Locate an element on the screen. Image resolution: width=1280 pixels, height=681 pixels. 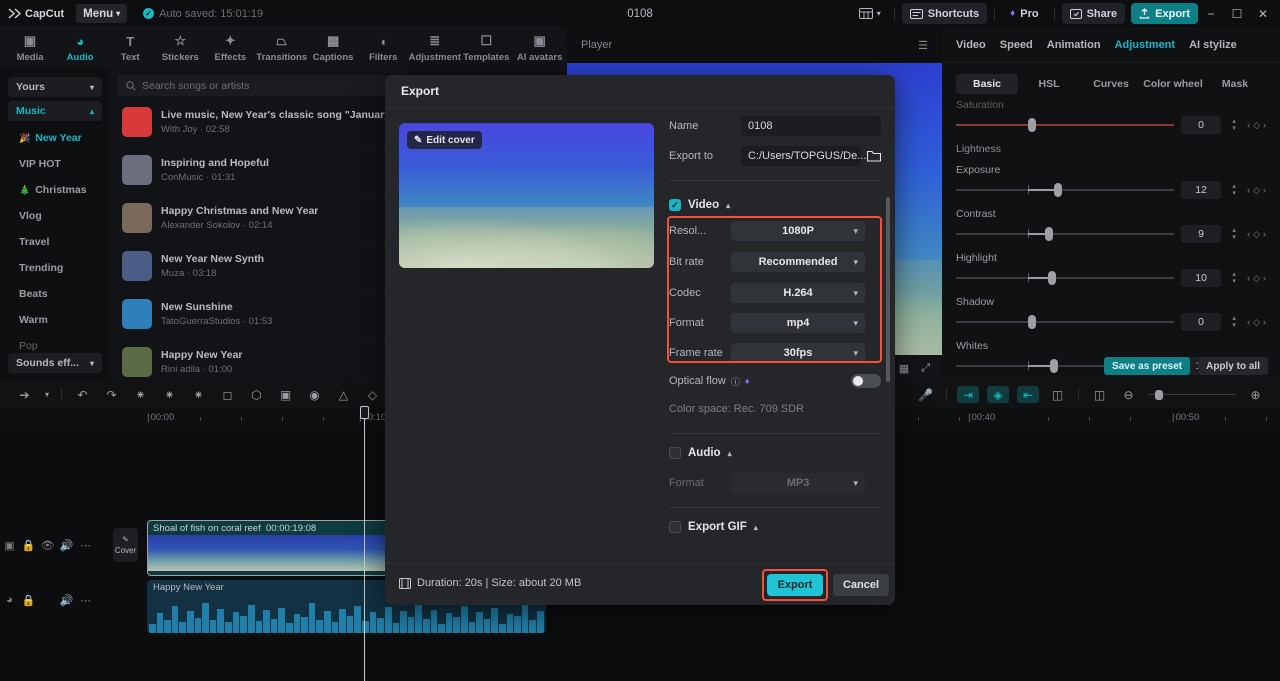
folder-icon is located at coordinates (874, 156).